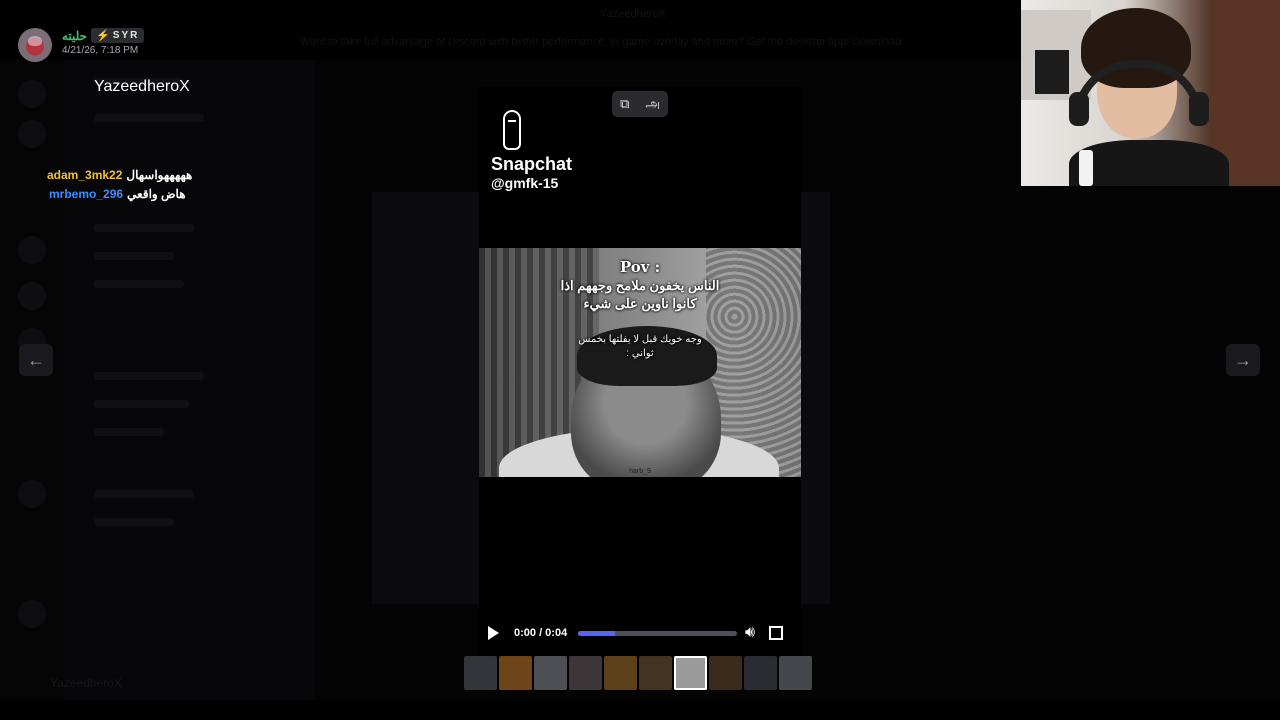 This screenshot has width=1280, height=720. I want to click on webcam-background, so click(1052, 72).